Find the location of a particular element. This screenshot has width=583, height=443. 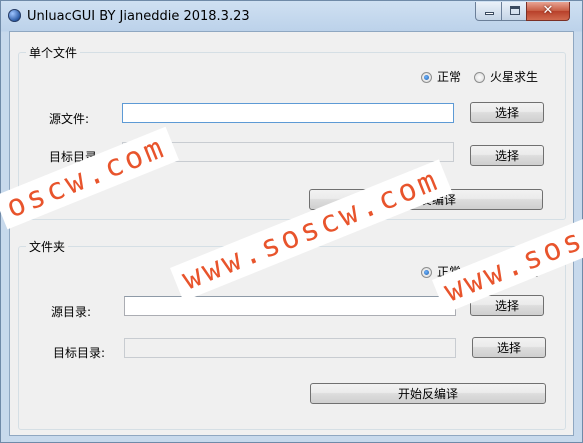

single-mode-normal-label: 正常 is located at coordinates (449, 77).